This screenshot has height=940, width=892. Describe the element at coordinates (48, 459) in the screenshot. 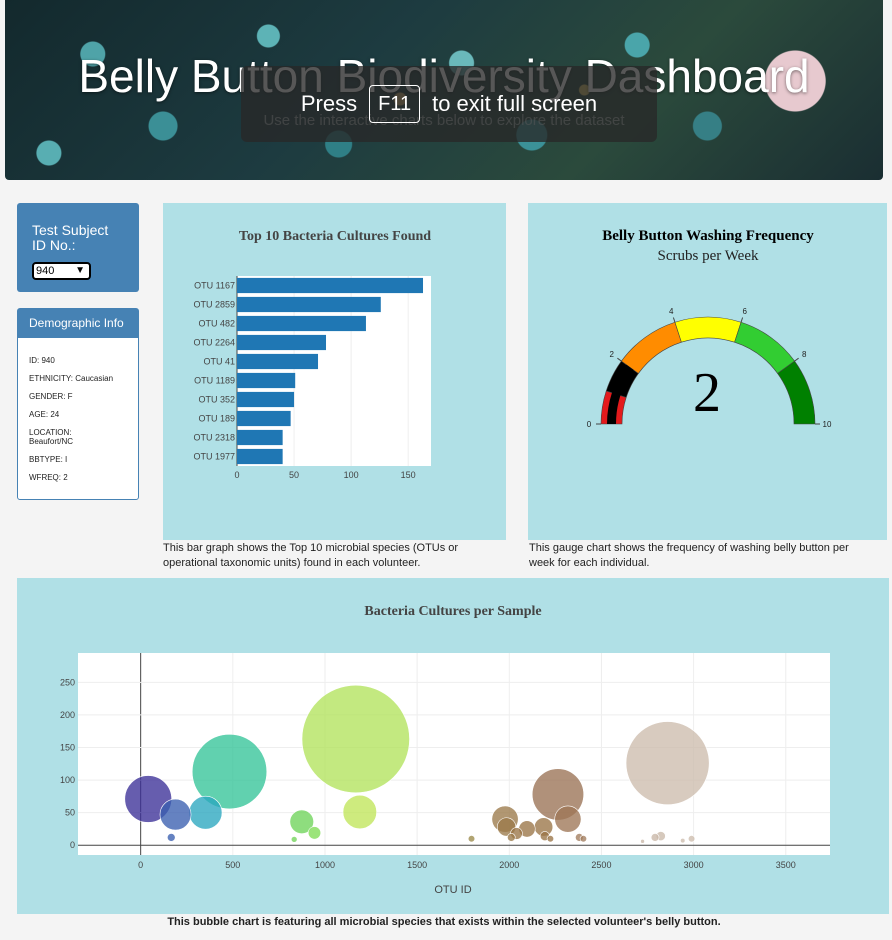

I see `demo-bbtype: BBTYPE: I` at that location.